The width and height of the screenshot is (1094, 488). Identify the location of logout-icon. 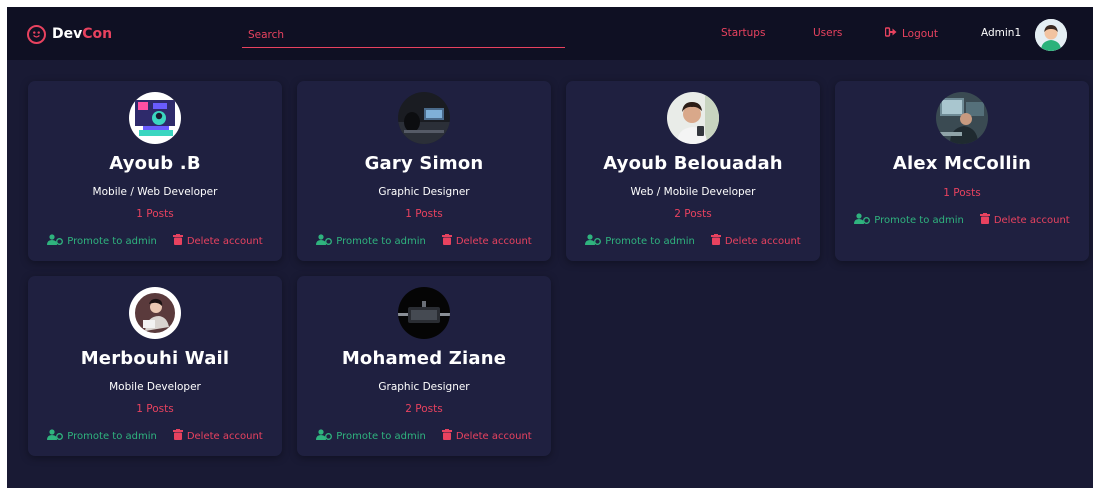
(890, 33).